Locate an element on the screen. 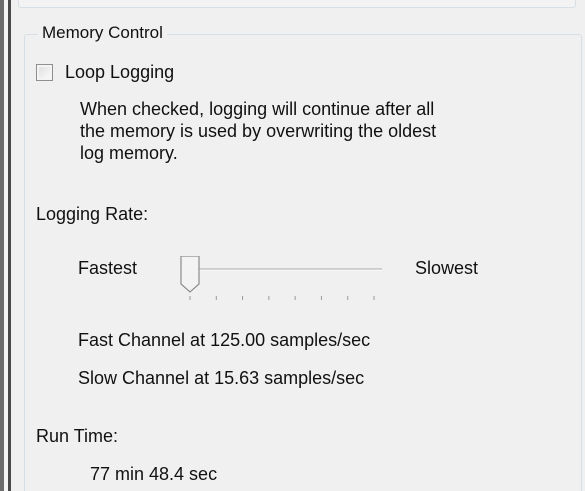 Image resolution: width=585 pixels, height=491 pixels. groupbox-title: Memory Control is located at coordinates (102, 33).